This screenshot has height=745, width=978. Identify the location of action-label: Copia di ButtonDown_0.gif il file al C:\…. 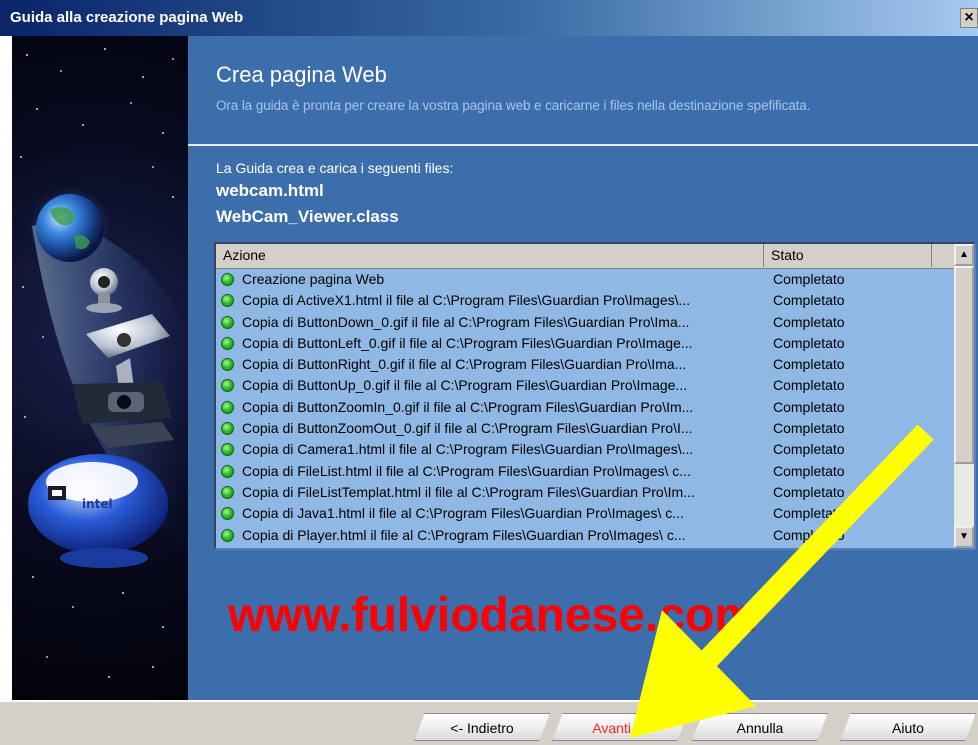
(466, 321).